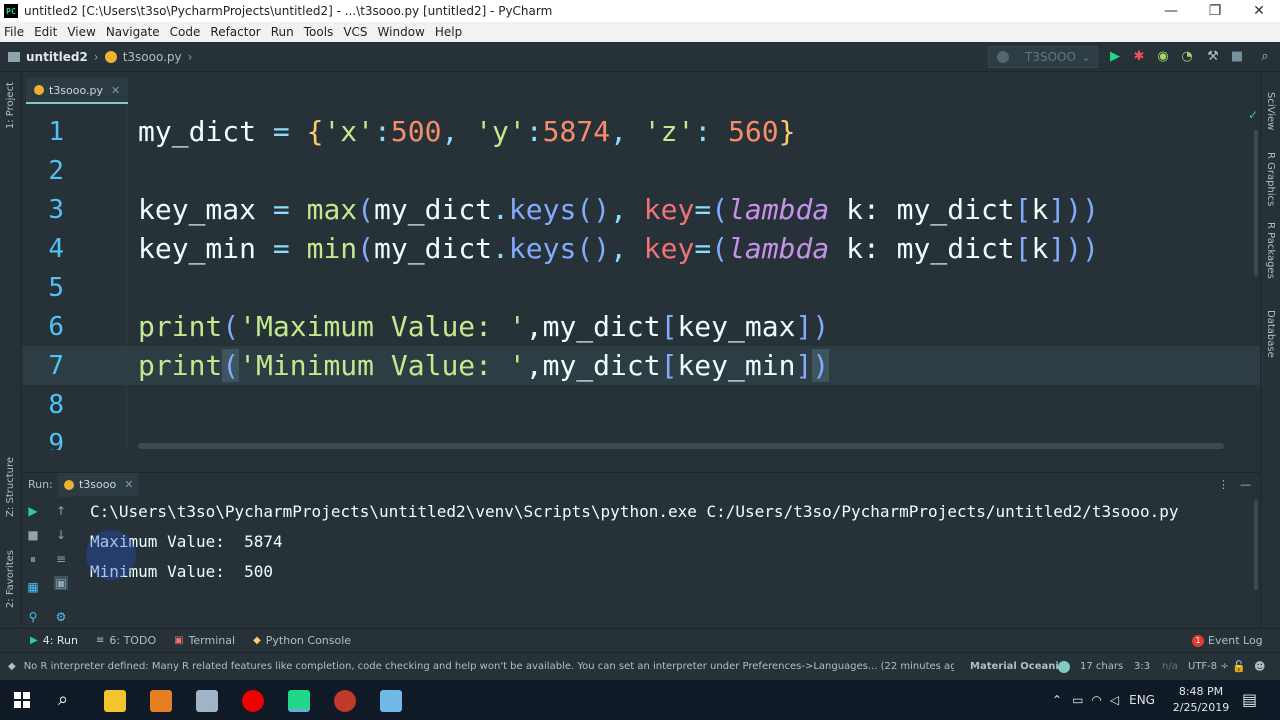 The image size is (1280, 720). I want to click on code-line: 8, so click(641, 404).